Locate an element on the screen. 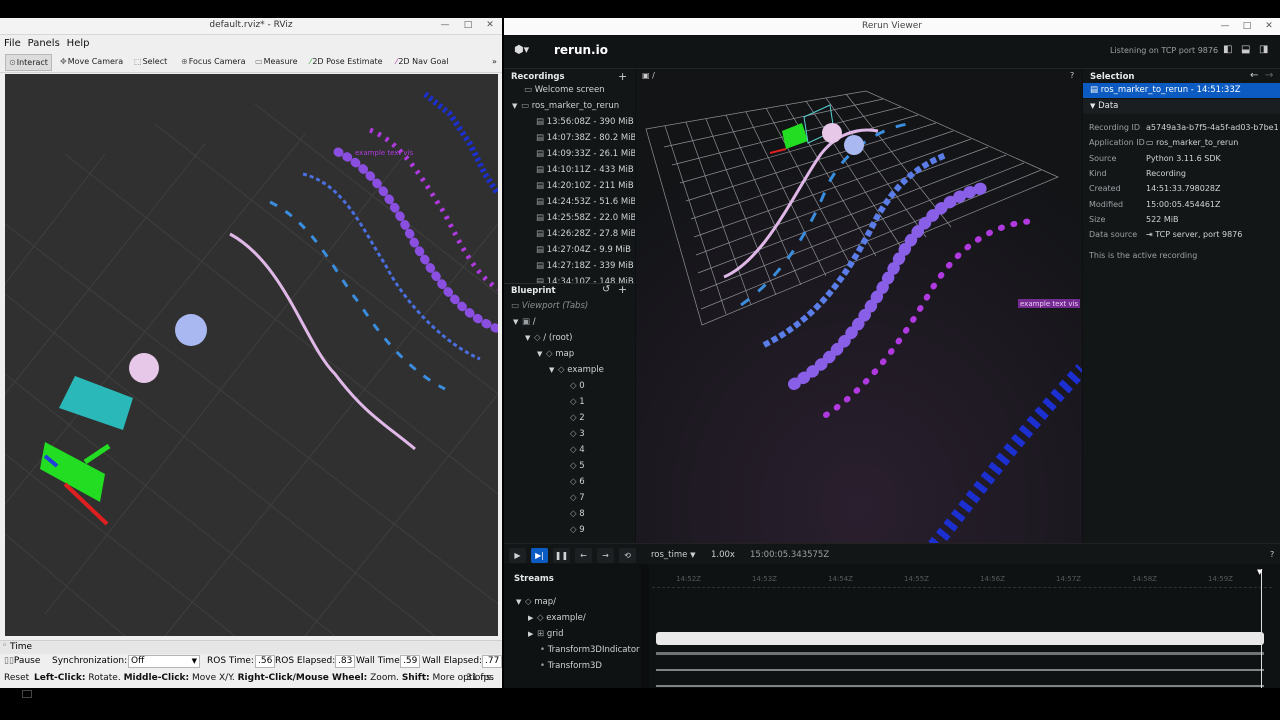 The height and width of the screenshot is (720, 1280). view-help-icon: ? is located at coordinates (1072, 75).